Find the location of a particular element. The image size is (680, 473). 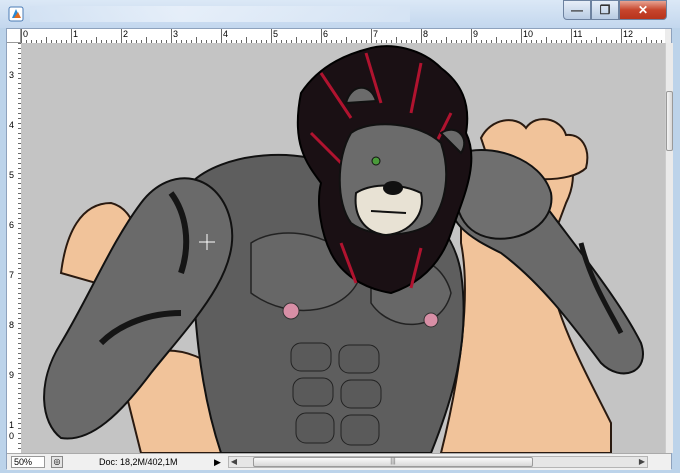

status-bar: 50% ◎ Doc: 18,2M/402,1M ▶ ◀ ||| ▶ is located at coordinates (339, 461).